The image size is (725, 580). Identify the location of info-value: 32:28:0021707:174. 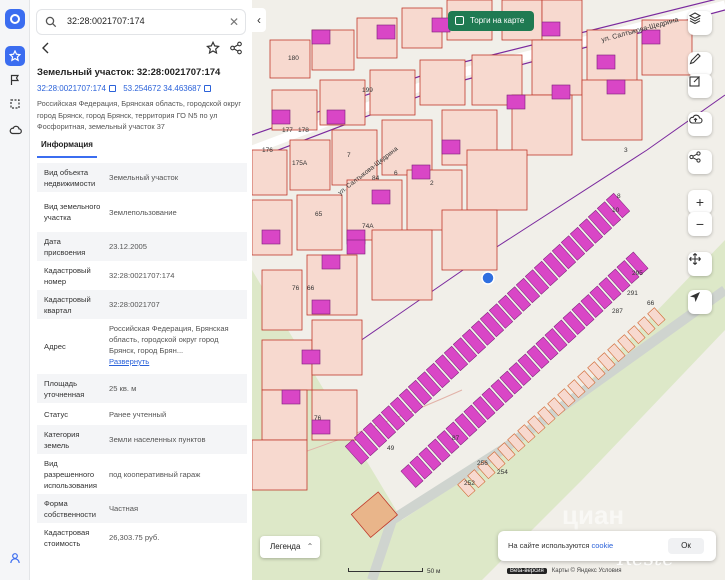
(175, 275).